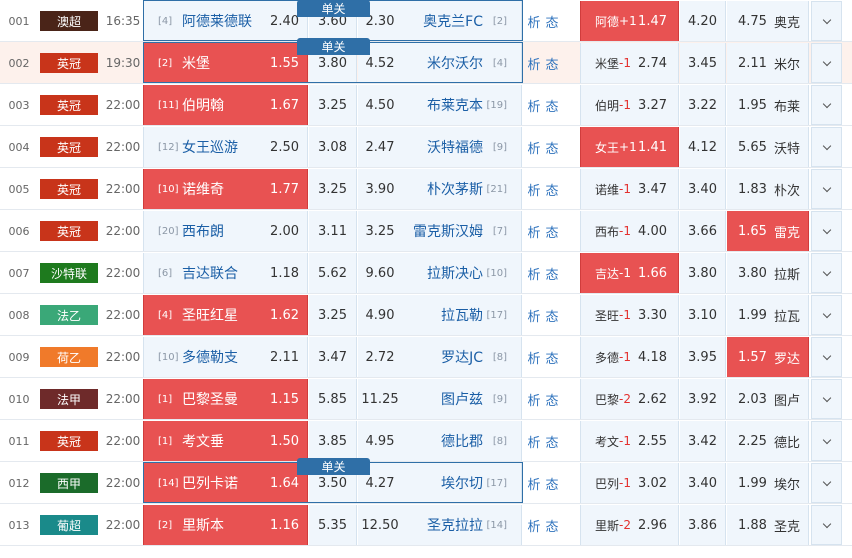 This screenshot has width=852, height=558. I want to click on handicap-away-cell: 1.99 拉瓦, so click(768, 315).